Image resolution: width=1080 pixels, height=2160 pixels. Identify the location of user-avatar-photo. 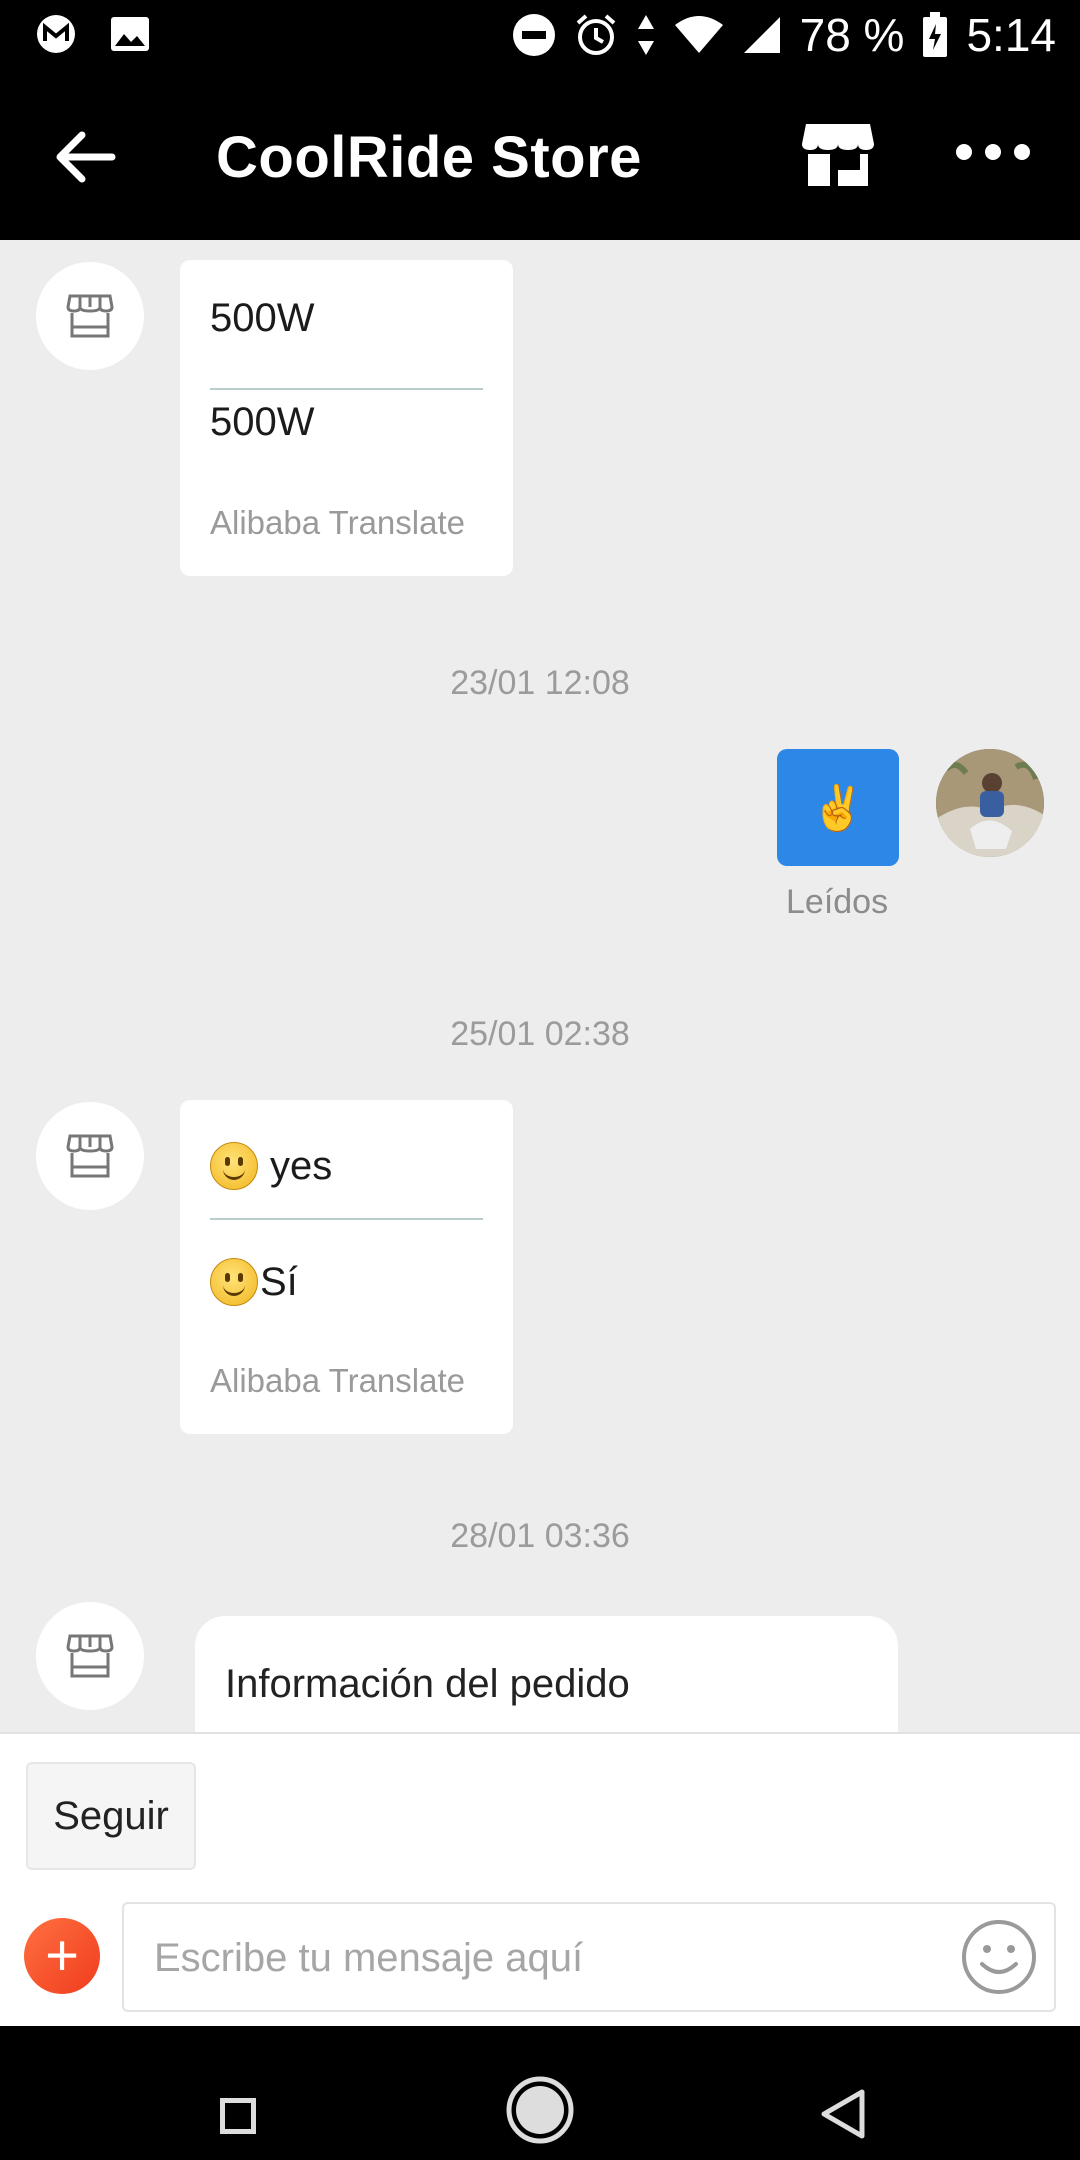
(990, 803).